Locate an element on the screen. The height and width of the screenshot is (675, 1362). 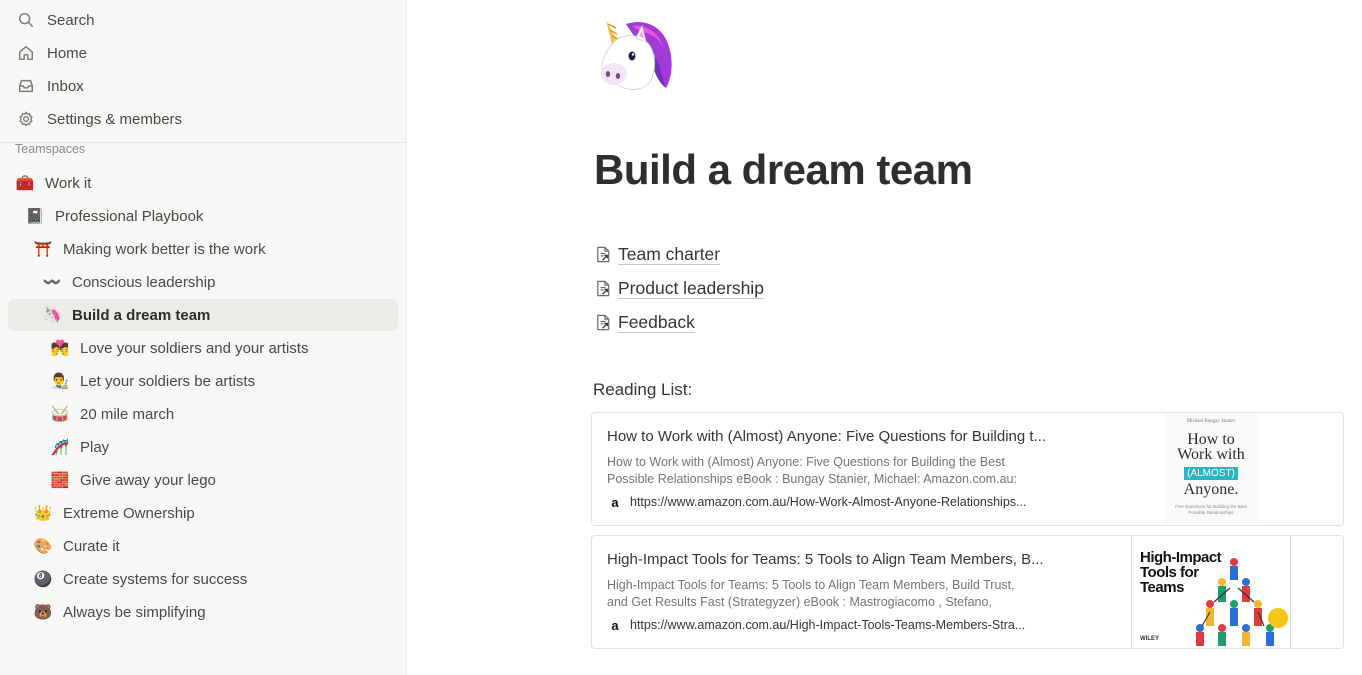
roller-coaster-icon: 🎢 is located at coordinates (60, 447).